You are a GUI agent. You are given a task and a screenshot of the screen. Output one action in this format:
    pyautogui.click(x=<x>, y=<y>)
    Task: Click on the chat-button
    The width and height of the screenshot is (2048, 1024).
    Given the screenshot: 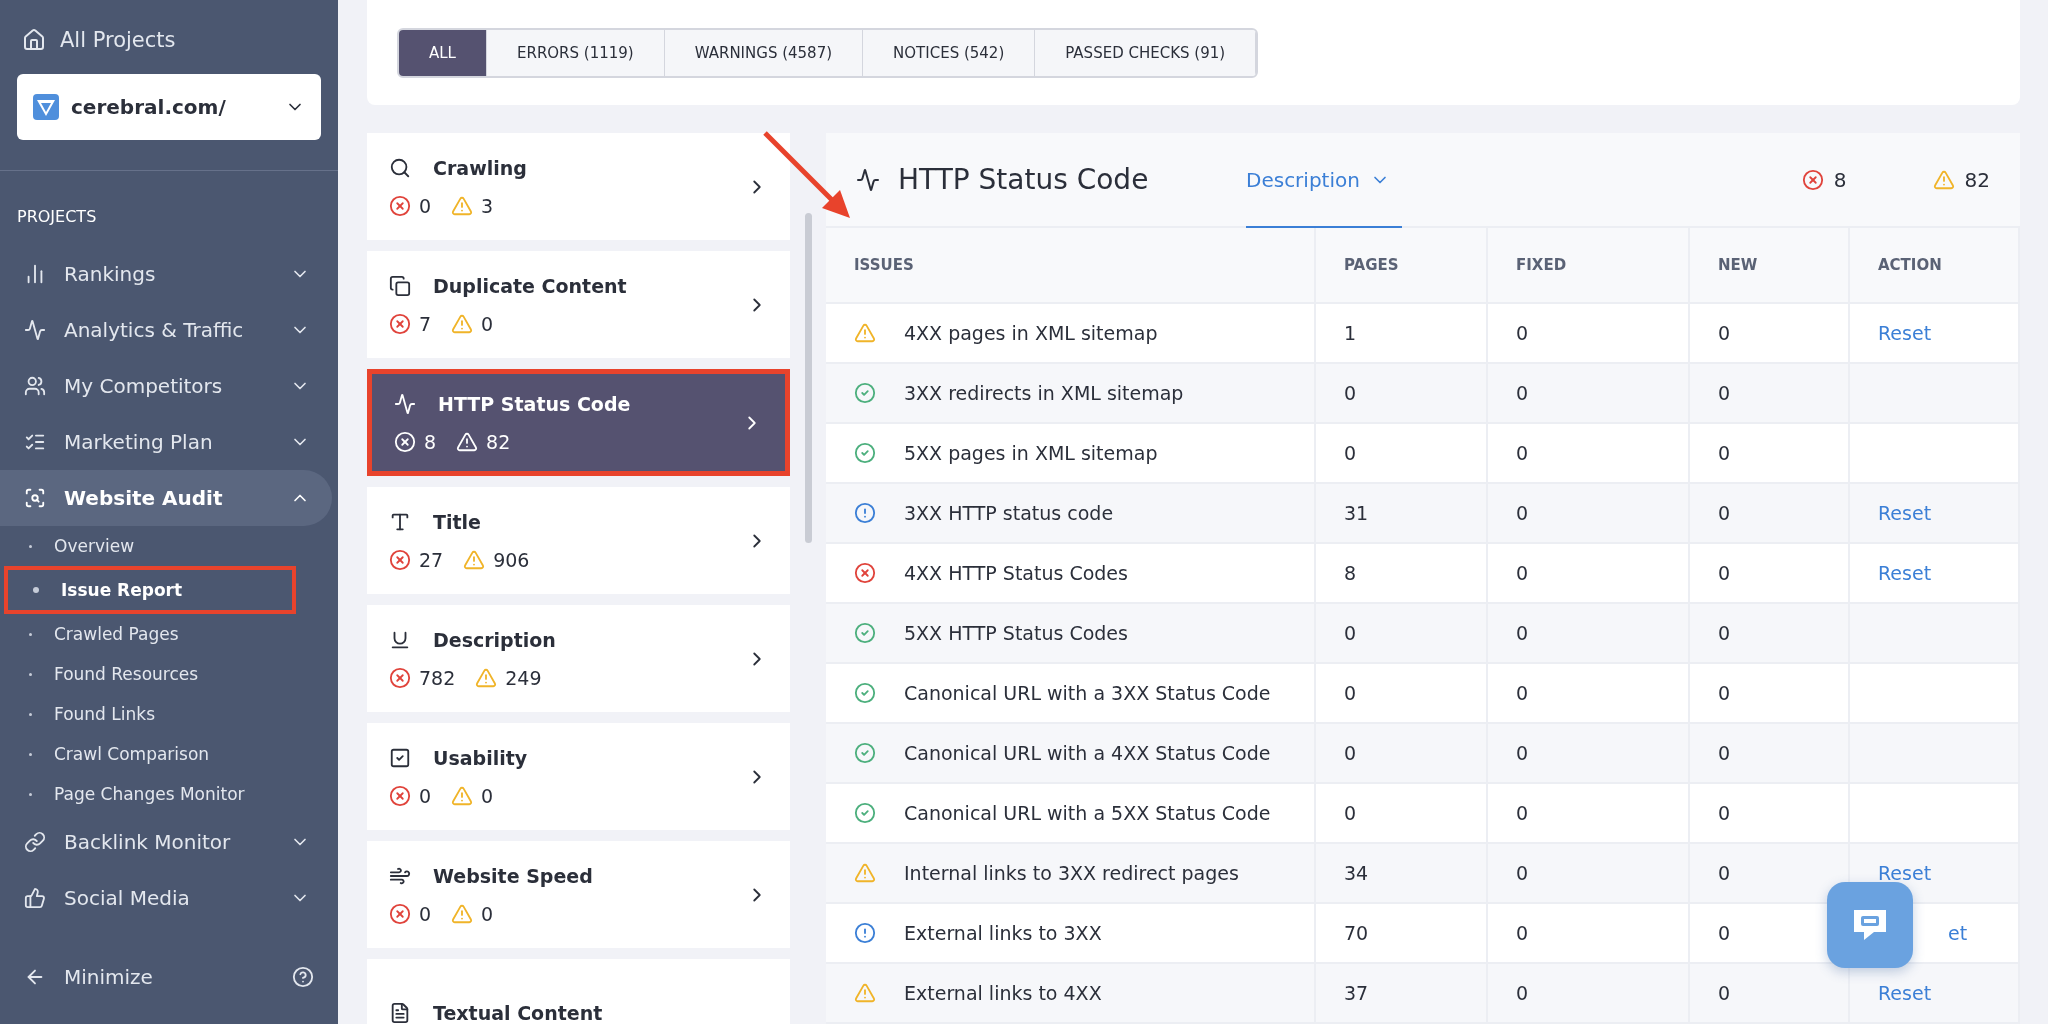 What is the action you would take?
    pyautogui.click(x=1870, y=925)
    